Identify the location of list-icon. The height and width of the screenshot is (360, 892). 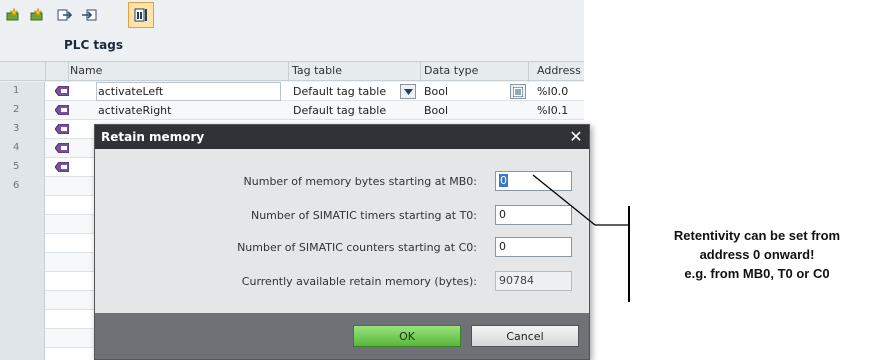
(518, 91).